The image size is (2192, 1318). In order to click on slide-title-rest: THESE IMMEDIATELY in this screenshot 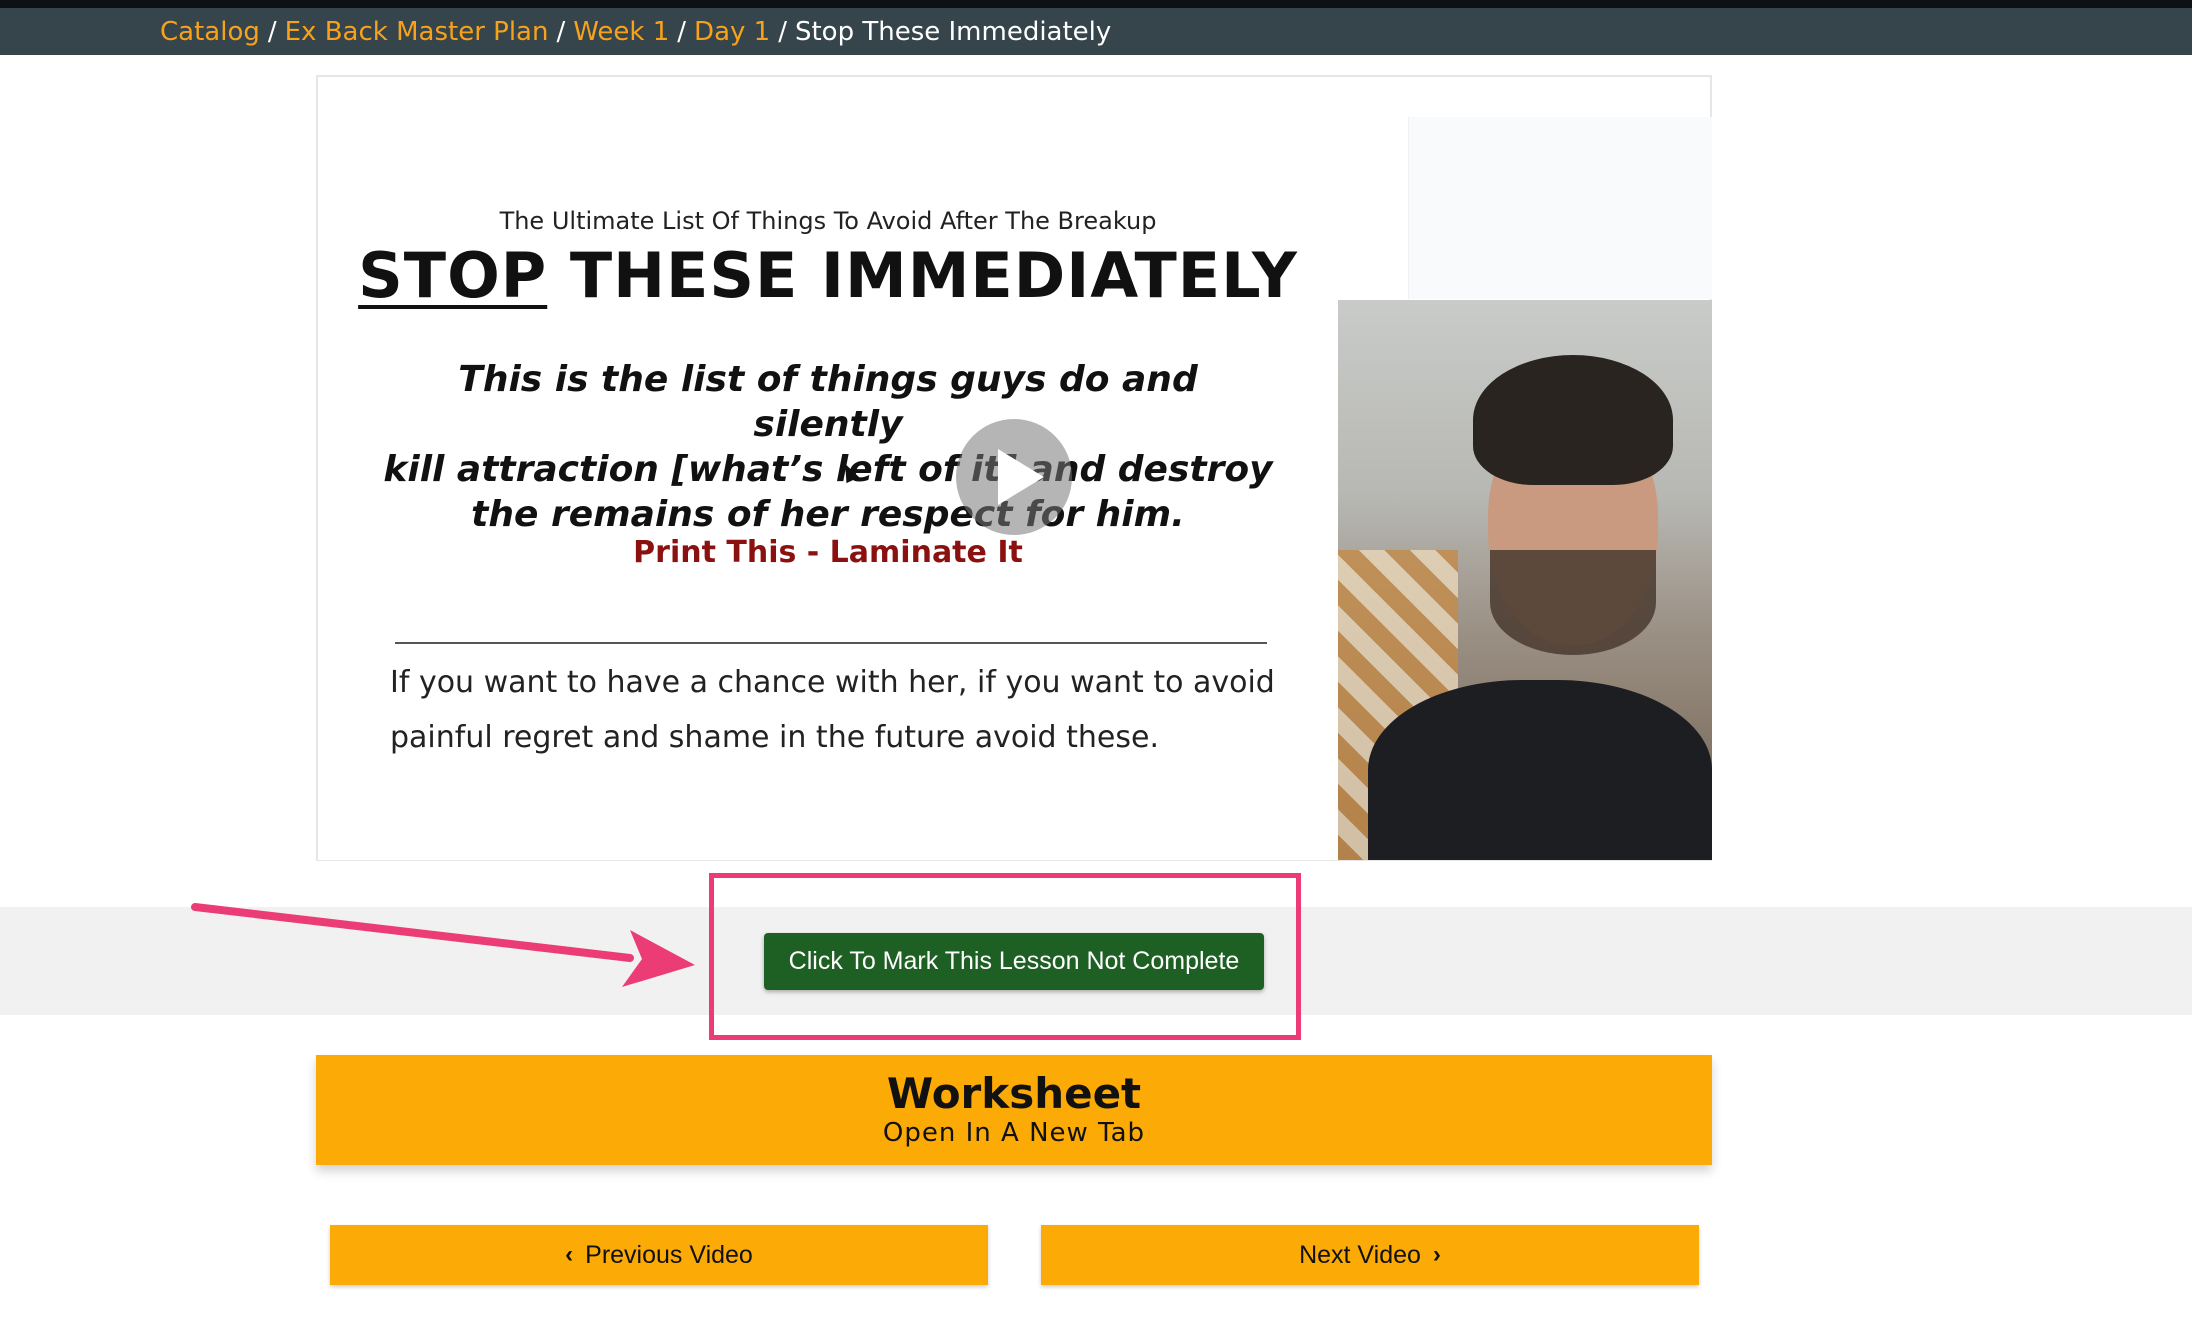, I will do `click(933, 275)`.